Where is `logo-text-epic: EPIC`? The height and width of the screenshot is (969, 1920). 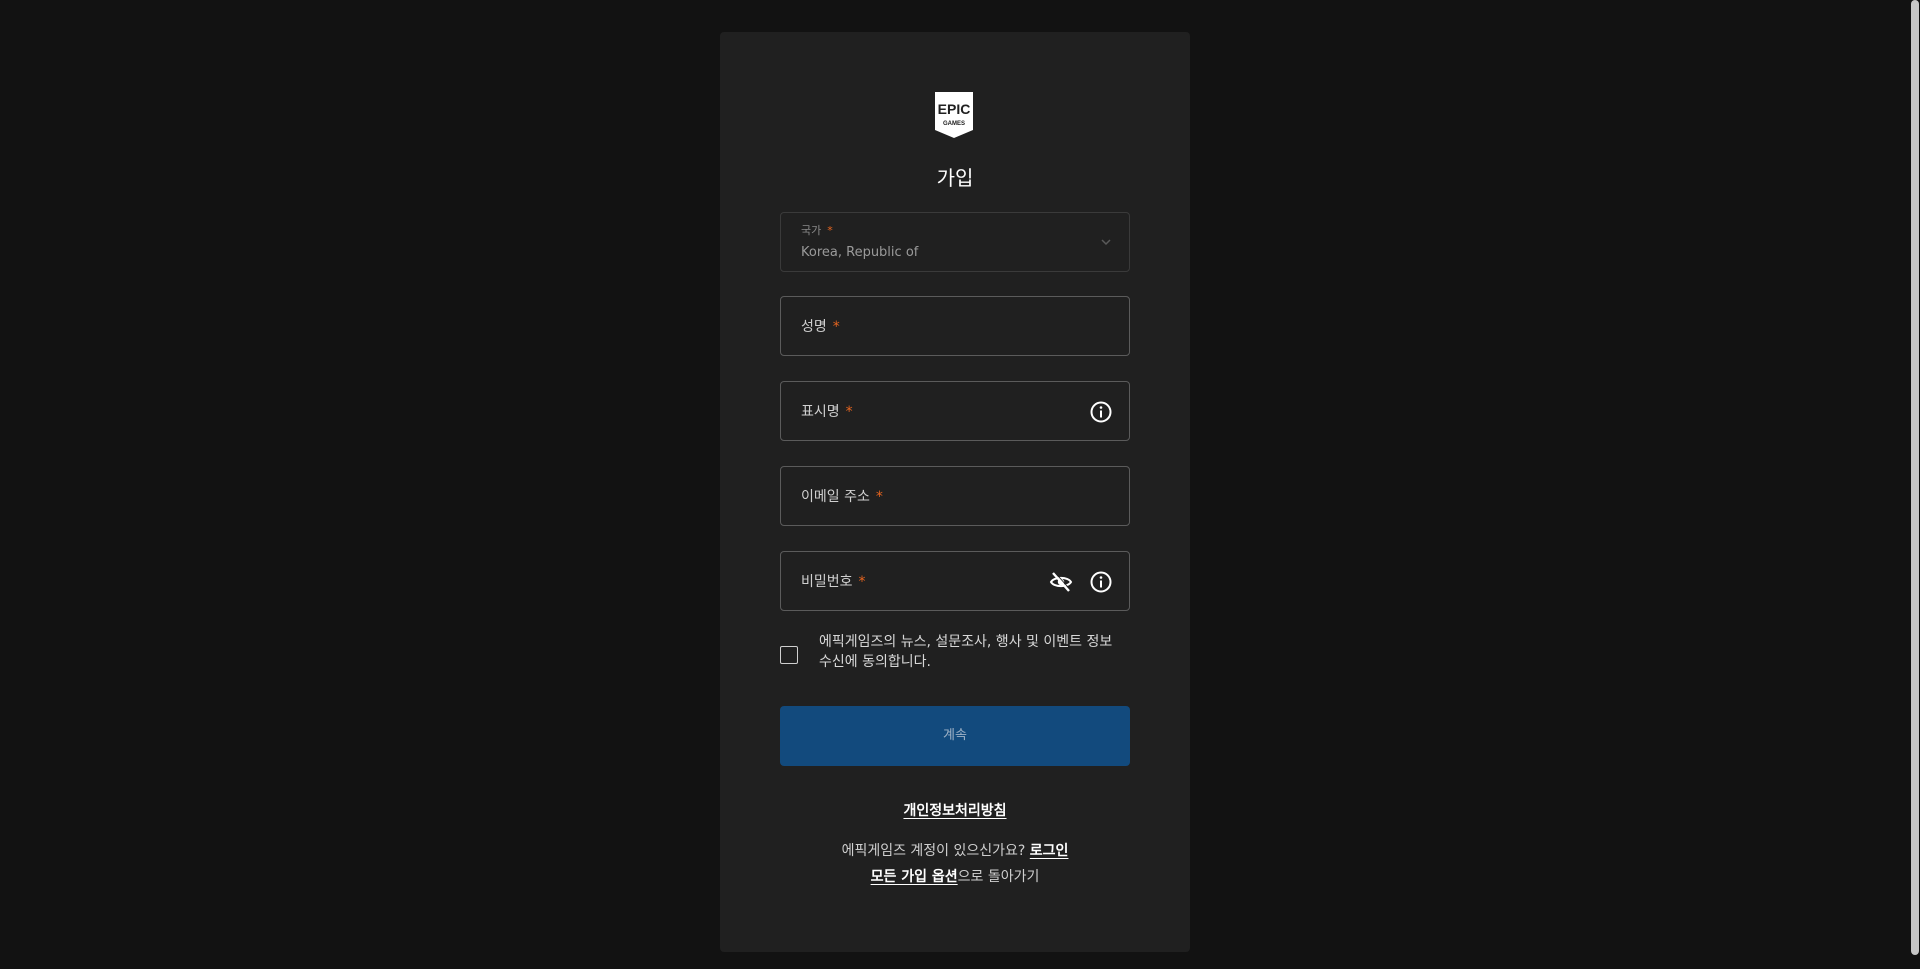
logo-text-epic: EPIC is located at coordinates (954, 109).